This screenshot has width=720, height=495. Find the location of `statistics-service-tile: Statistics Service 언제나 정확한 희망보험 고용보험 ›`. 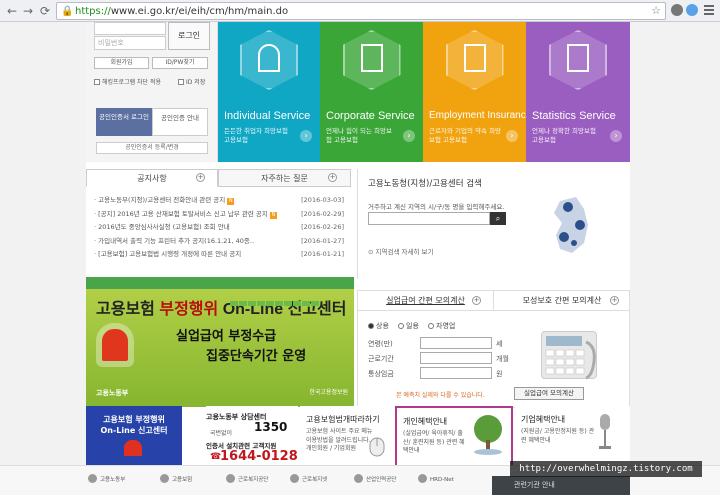

statistics-service-tile: Statistics Service 언제나 정확한 희망보험 고용보험 › is located at coordinates (578, 92).